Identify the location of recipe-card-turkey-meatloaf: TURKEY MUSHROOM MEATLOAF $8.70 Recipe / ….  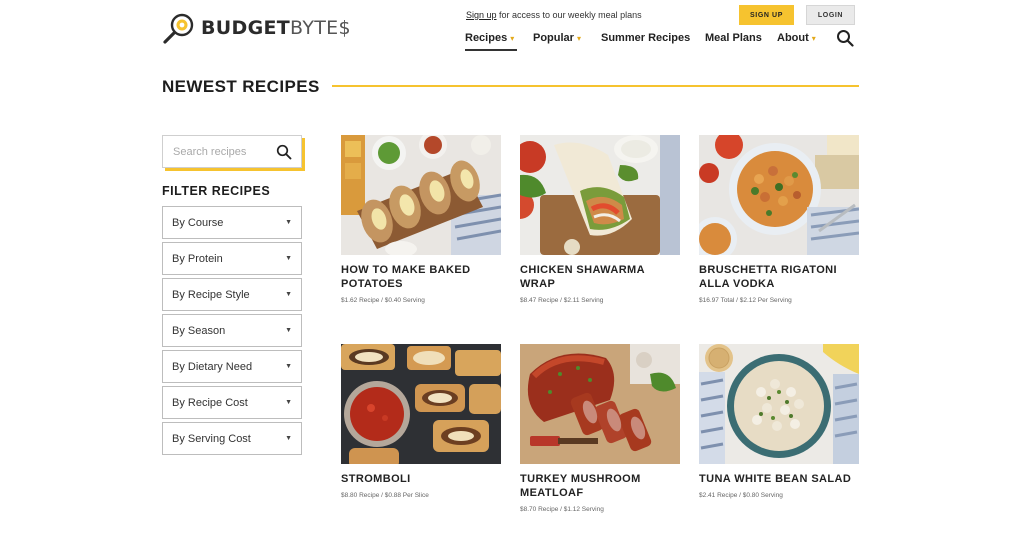
(600, 428).